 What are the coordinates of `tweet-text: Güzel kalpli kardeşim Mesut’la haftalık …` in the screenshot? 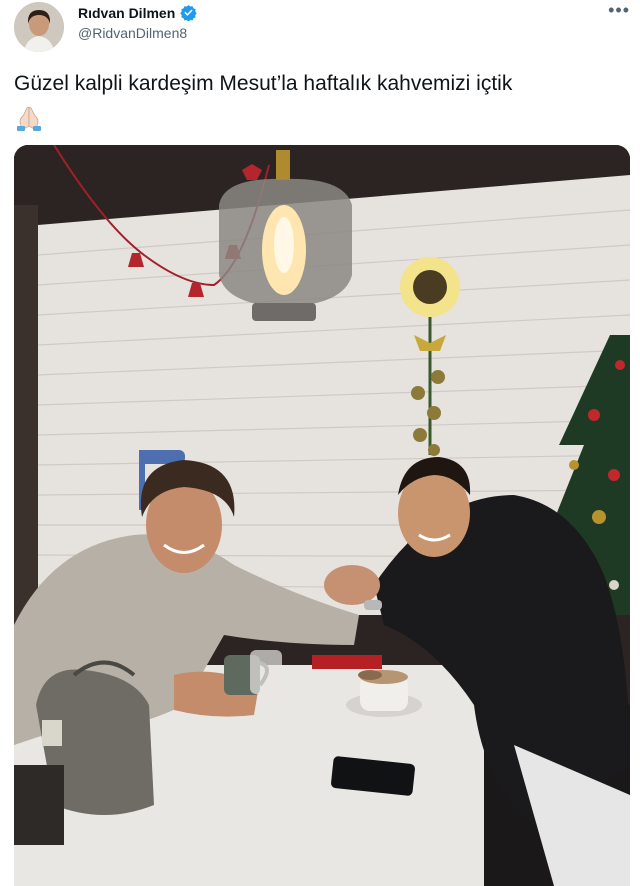 It's located at (263, 83).